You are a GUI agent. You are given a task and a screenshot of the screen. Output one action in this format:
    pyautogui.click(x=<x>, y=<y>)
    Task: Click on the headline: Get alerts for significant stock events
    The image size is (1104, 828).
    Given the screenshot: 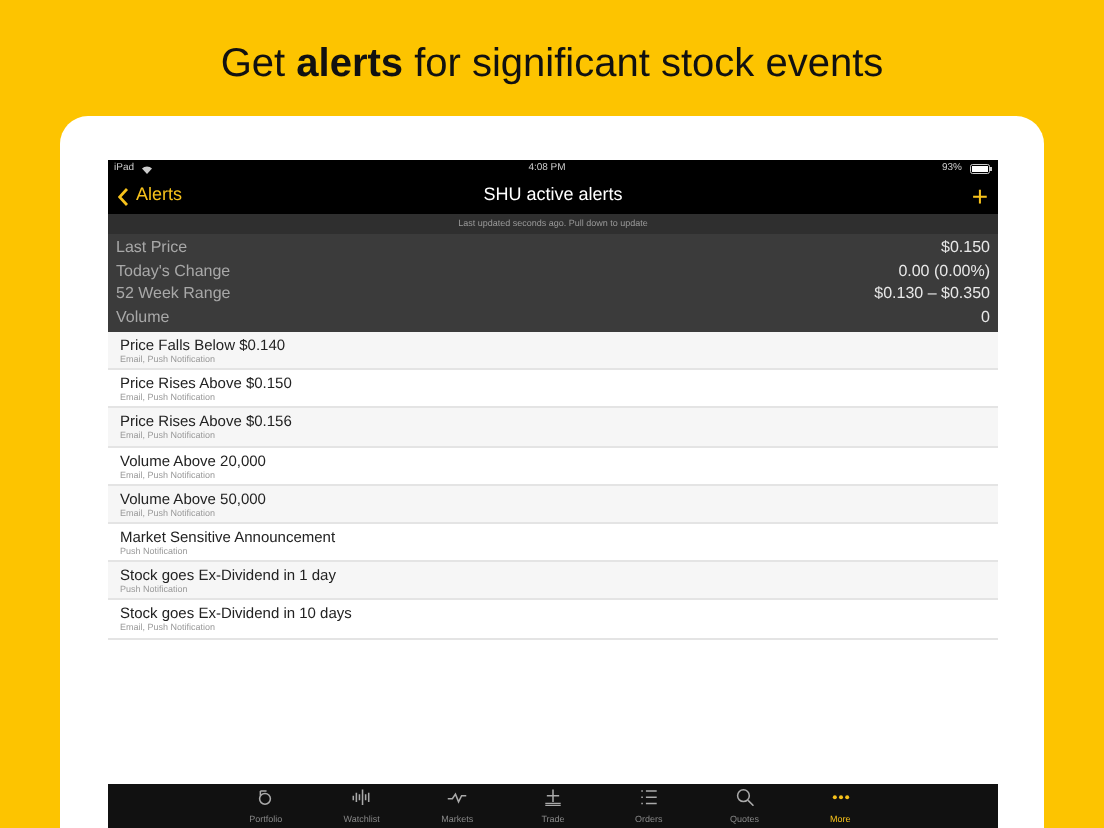 What is the action you would take?
    pyautogui.click(x=552, y=65)
    